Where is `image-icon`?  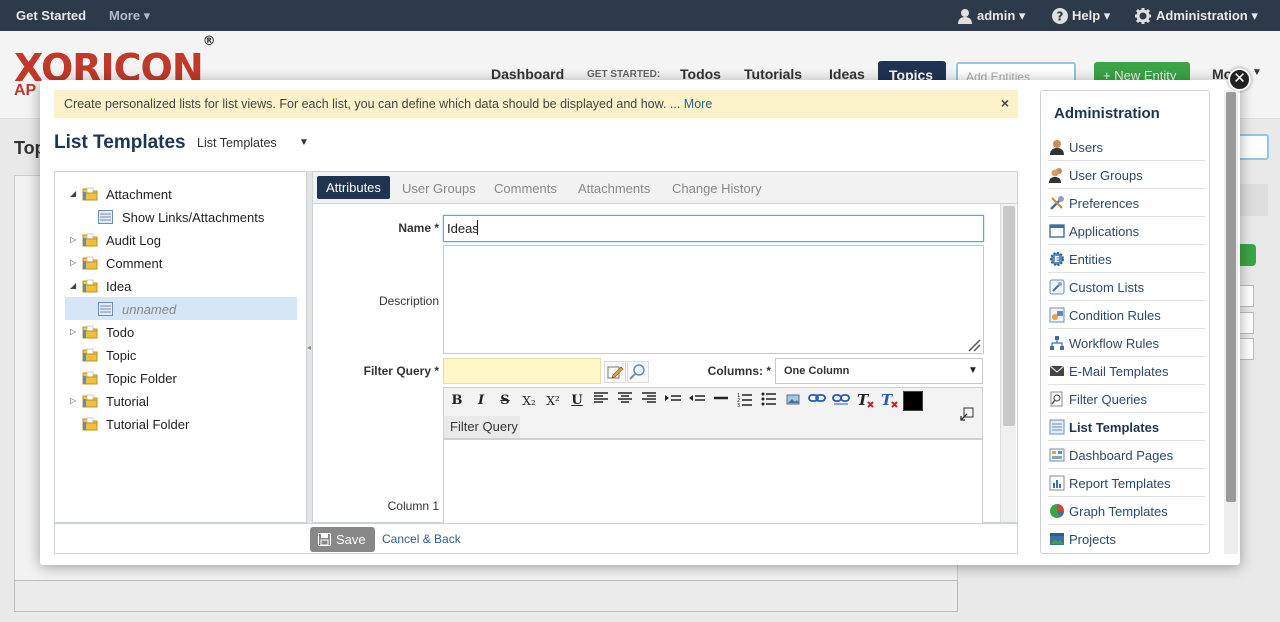
image-icon is located at coordinates (793, 401).